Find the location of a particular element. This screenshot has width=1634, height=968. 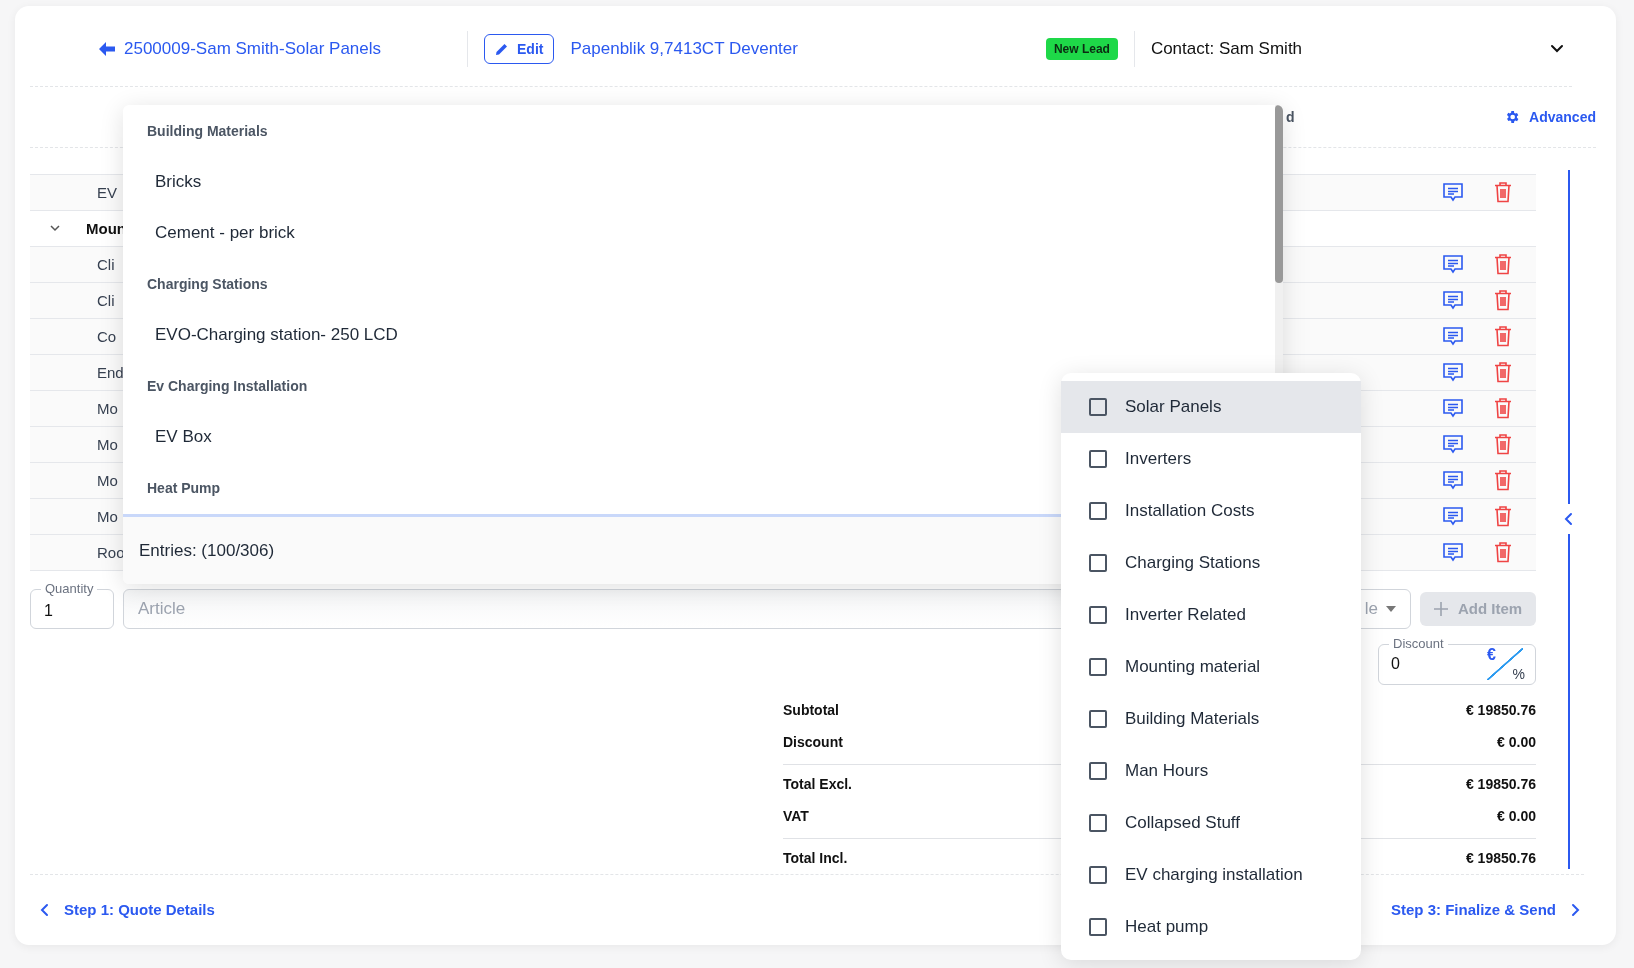

next-step-link: Step 3: Finalize & Send is located at coordinates (1485, 910).